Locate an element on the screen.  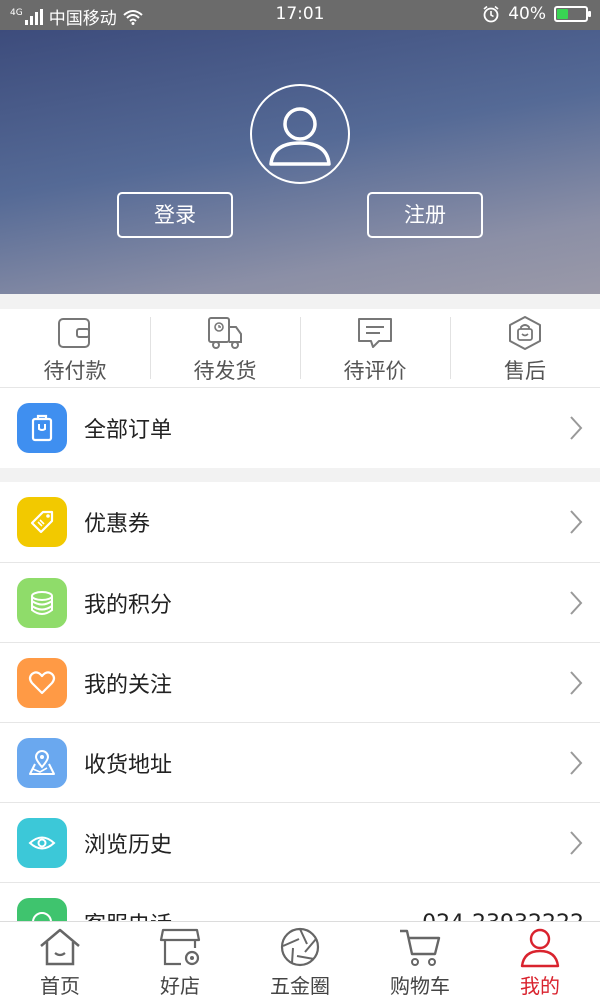
menu-item-label: 收货地址 is located at coordinates (128, 765).